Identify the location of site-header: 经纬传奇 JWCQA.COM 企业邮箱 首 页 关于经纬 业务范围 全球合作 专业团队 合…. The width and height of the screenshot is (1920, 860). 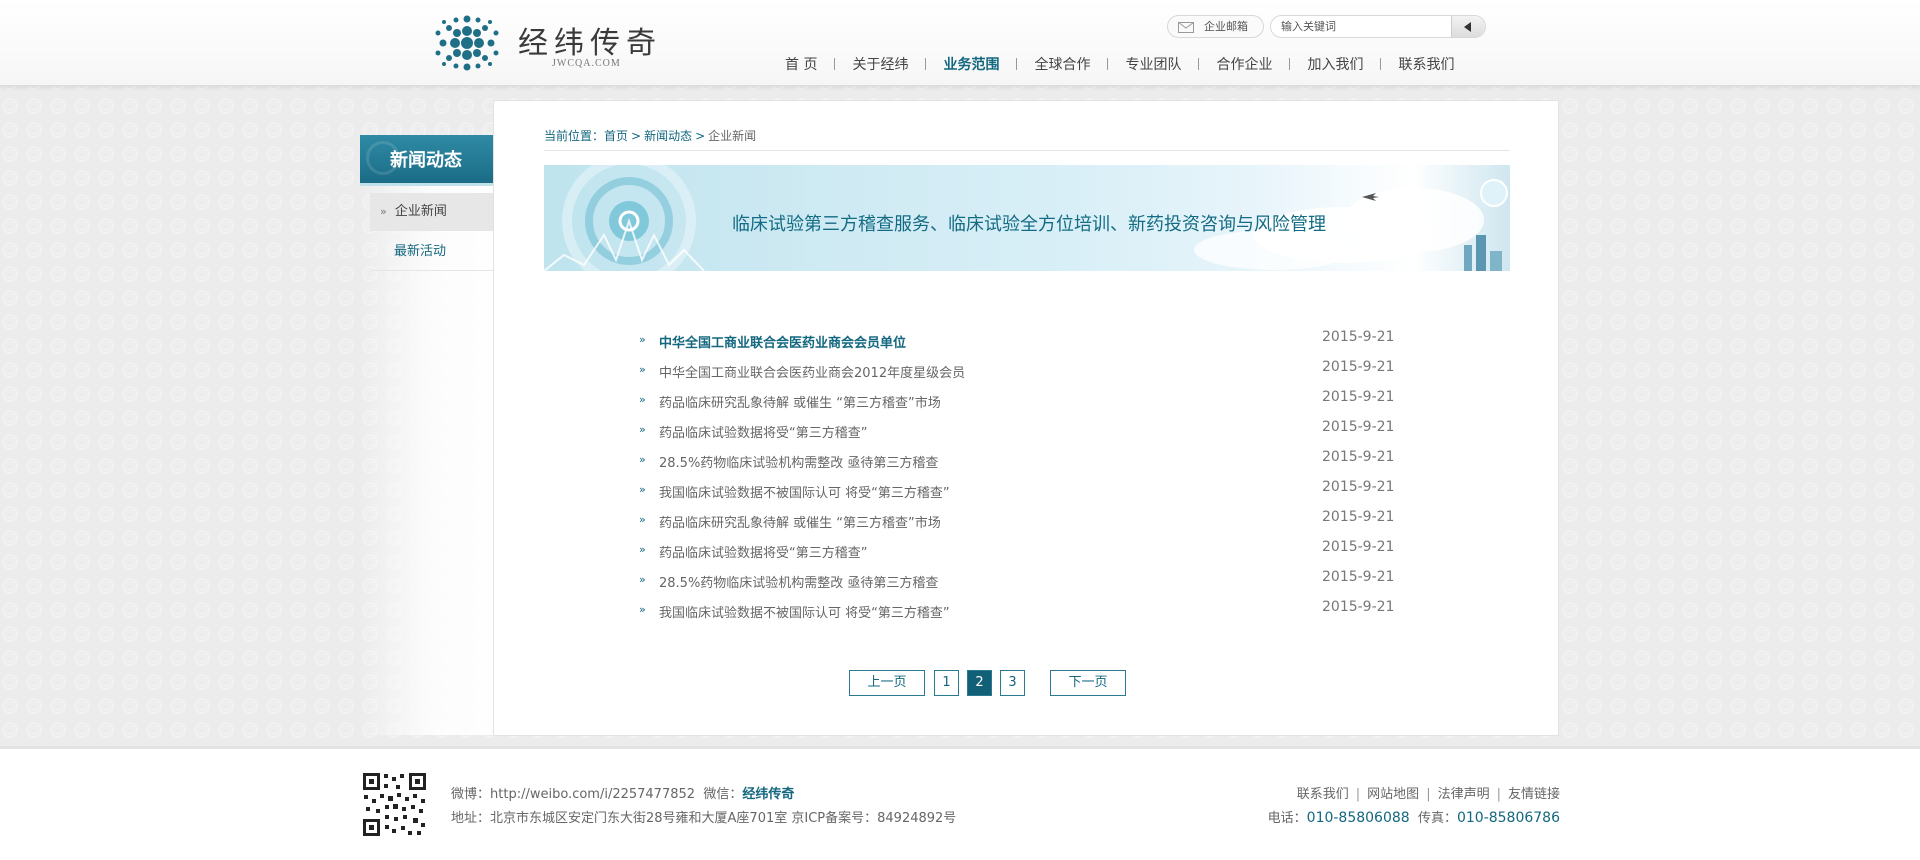
(960, 43).